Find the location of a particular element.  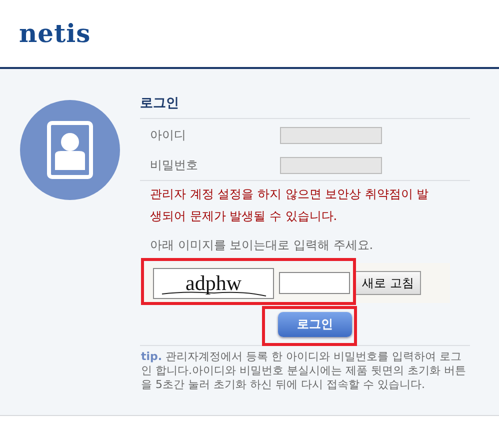

captcha-image: adphw is located at coordinates (213, 283).